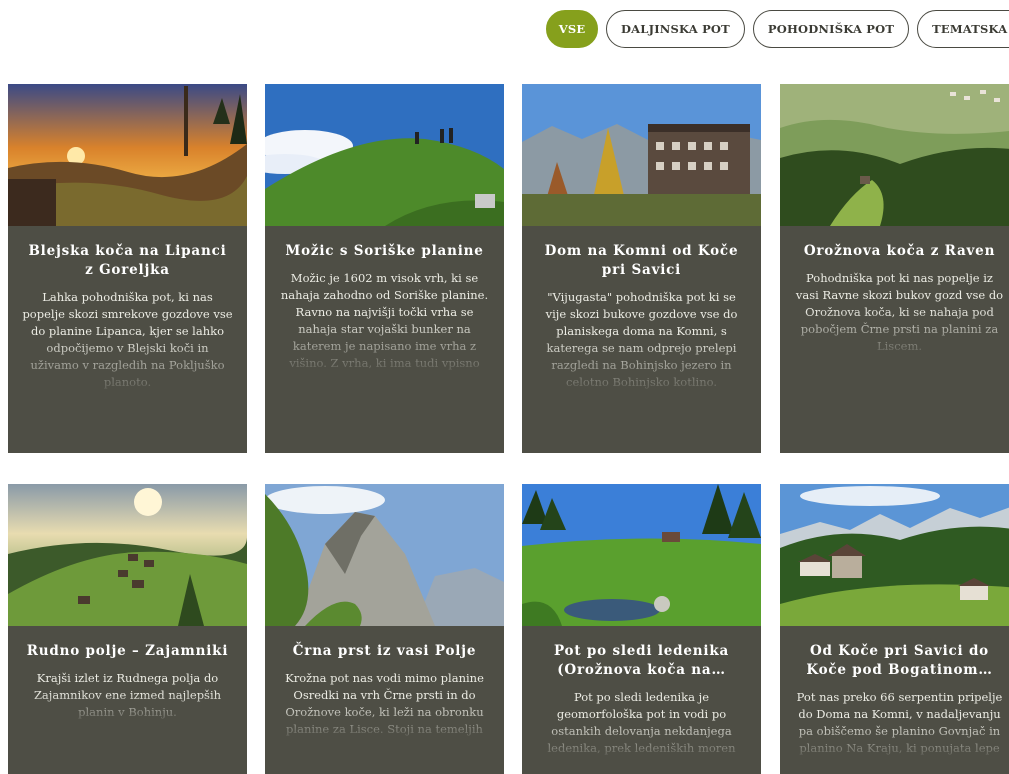  I want to click on filter-pohodniska-pot-button: POHODNIŠKA POT, so click(831, 29).